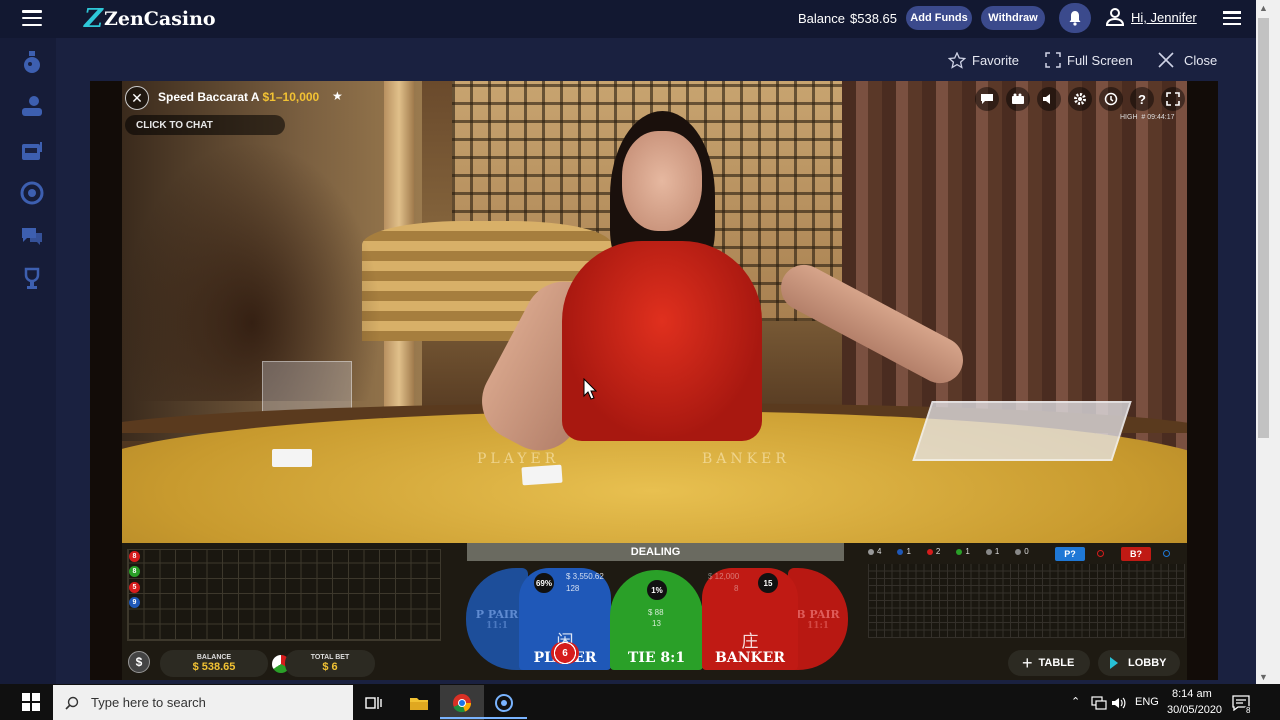 Image resolution: width=1280 pixels, height=720 pixels. What do you see at coordinates (662, 341) in the screenshot?
I see `dealer` at bounding box center [662, 341].